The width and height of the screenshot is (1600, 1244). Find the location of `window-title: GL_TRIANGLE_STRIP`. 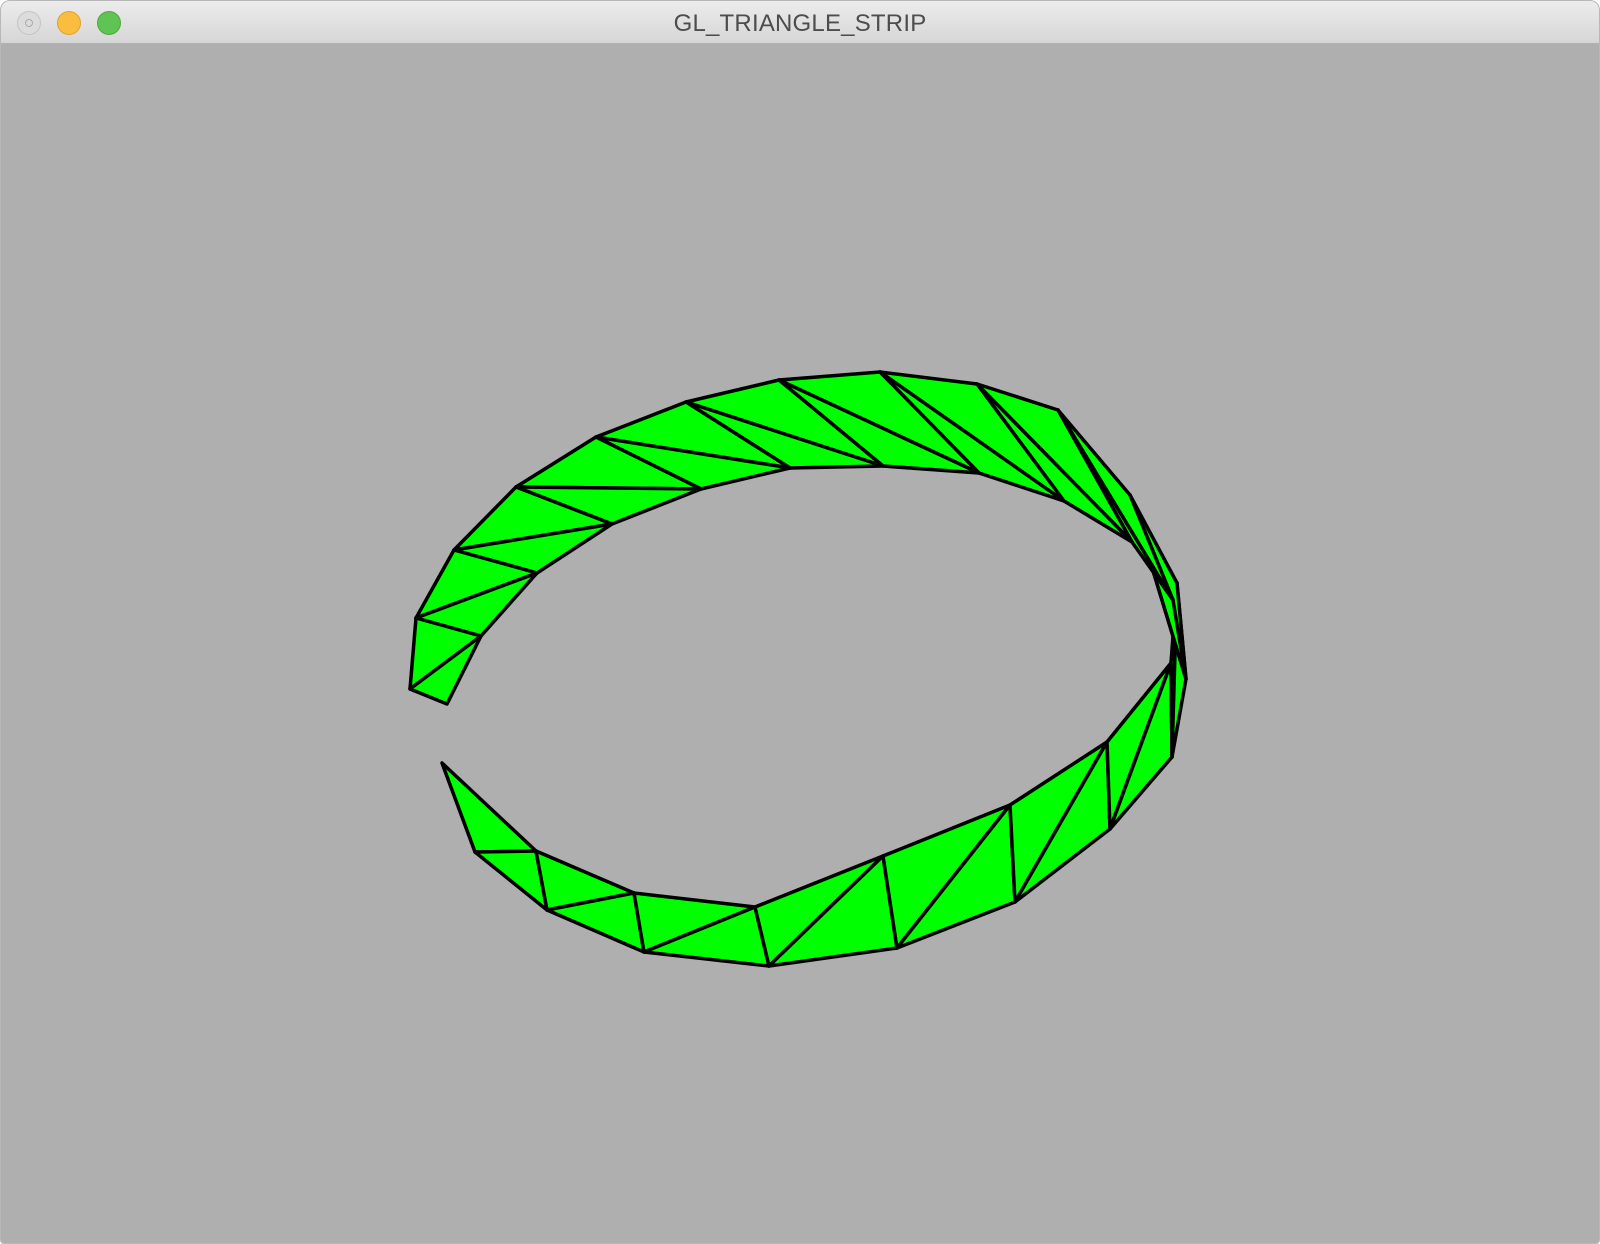

window-title: GL_TRIANGLE_STRIP is located at coordinates (800, 23).